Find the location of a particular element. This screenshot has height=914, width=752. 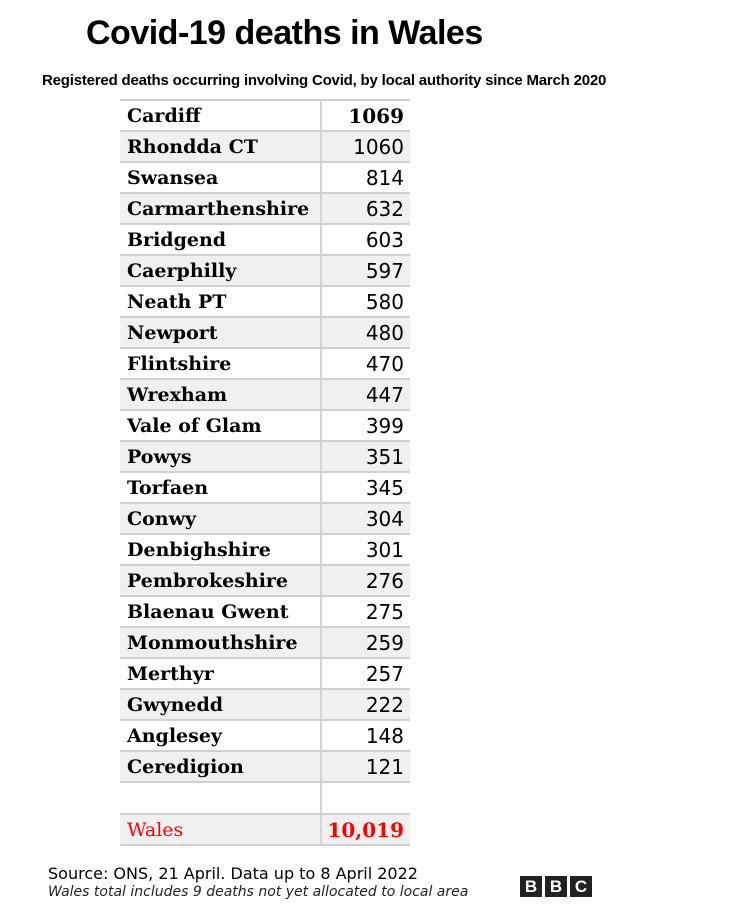

table-row: Conwy 304 is located at coordinates (265, 519).